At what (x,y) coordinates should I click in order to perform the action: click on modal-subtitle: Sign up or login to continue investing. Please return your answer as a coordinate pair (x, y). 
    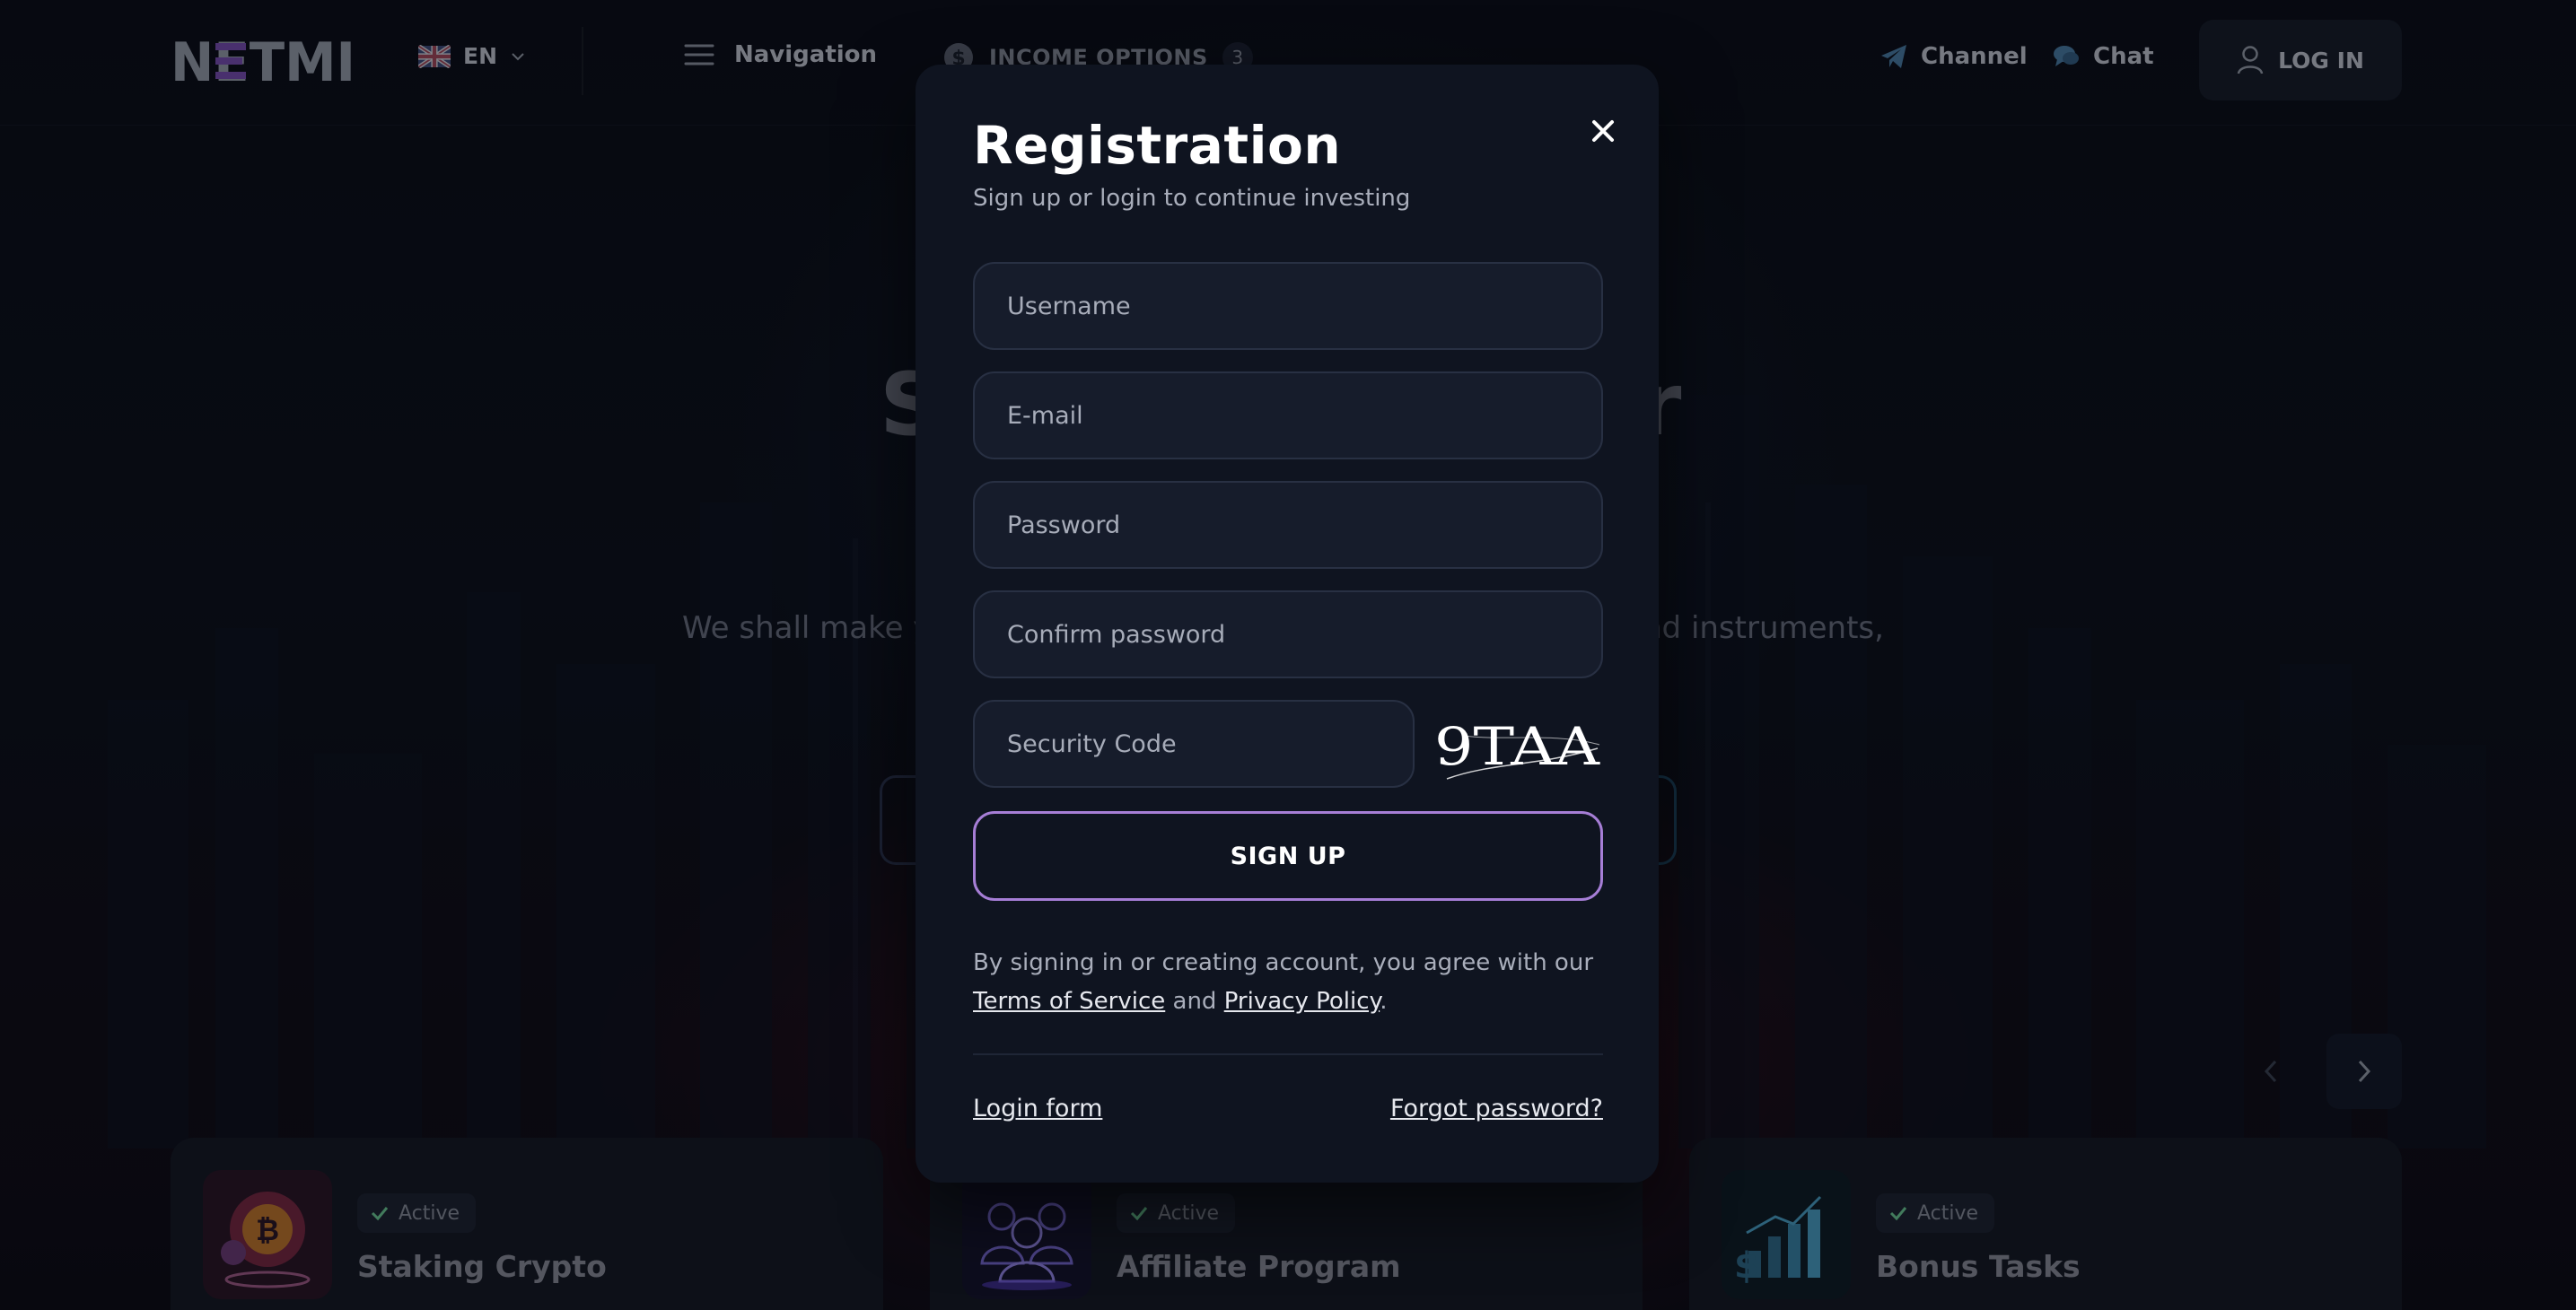
    Looking at the image, I should click on (1192, 199).